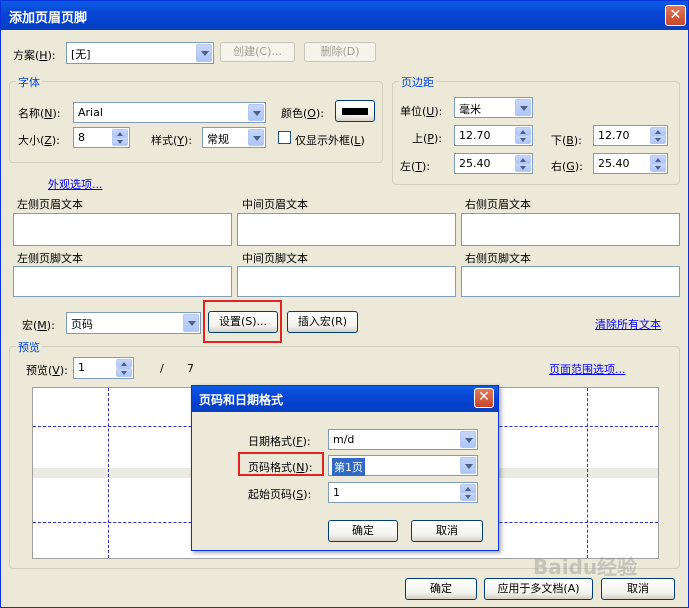  Describe the element at coordinates (348, 467) in the screenshot. I see `page-format-value: 第1页` at that location.